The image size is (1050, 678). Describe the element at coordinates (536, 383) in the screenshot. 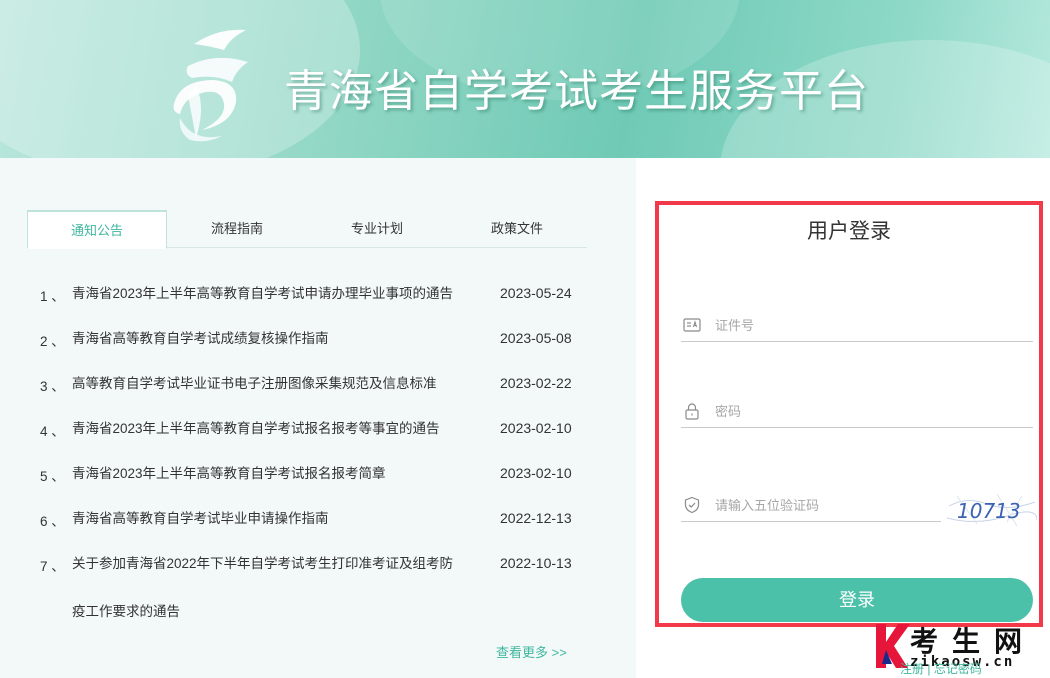

I see `notice-date: 2023-02-22` at that location.